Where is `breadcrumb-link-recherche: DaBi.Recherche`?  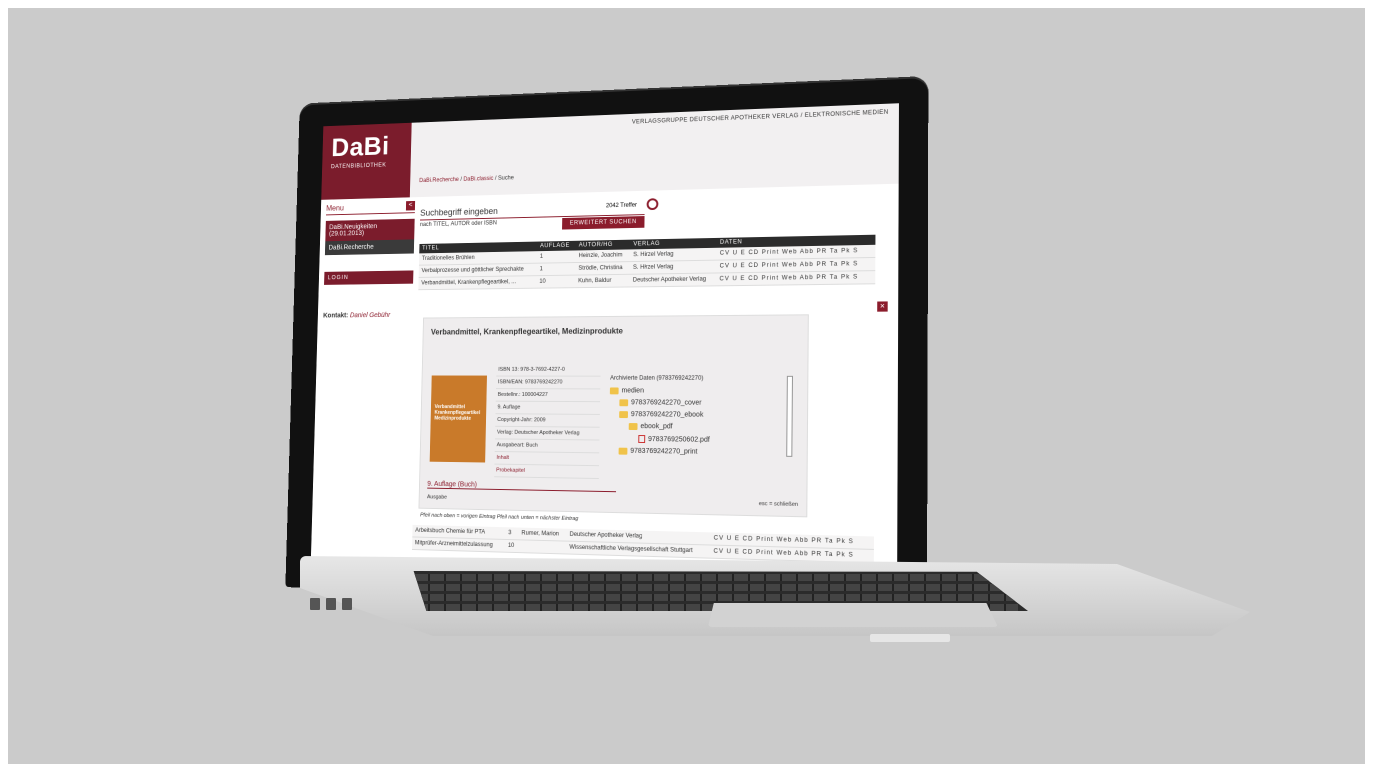
breadcrumb-link-recherche: DaBi.Recherche is located at coordinates (439, 180).